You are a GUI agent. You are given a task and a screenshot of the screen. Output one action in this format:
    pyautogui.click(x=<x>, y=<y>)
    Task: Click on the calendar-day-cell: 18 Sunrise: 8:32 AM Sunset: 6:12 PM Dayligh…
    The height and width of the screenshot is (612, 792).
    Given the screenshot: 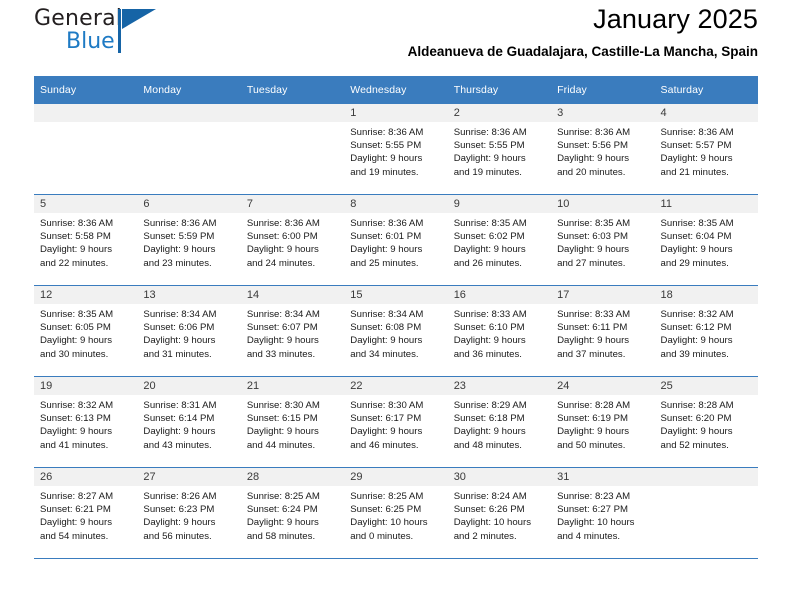 What is the action you would take?
    pyautogui.click(x=706, y=331)
    